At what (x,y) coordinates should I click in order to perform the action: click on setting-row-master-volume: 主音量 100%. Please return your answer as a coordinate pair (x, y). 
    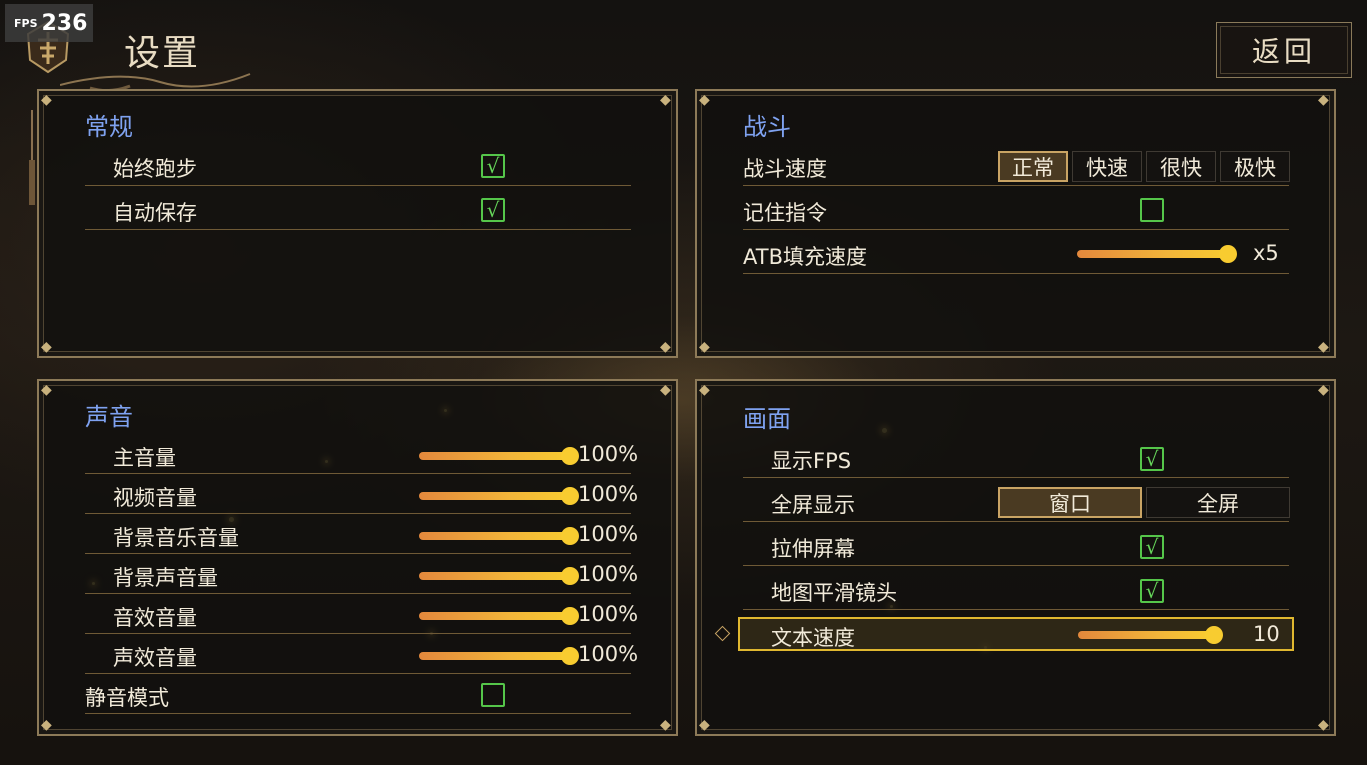
    Looking at the image, I should click on (361, 455).